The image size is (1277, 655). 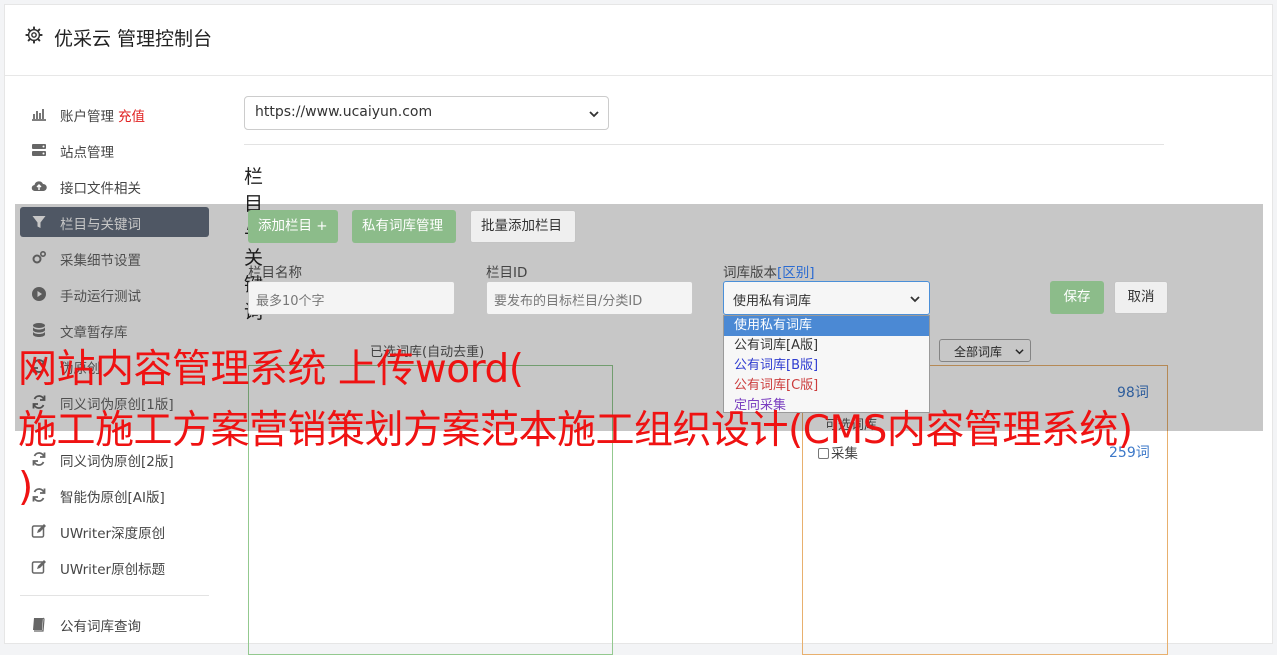 What do you see at coordinates (117, 462) in the screenshot?
I see `sidebar-item-label: 同义词伪原创[2版]` at bounding box center [117, 462].